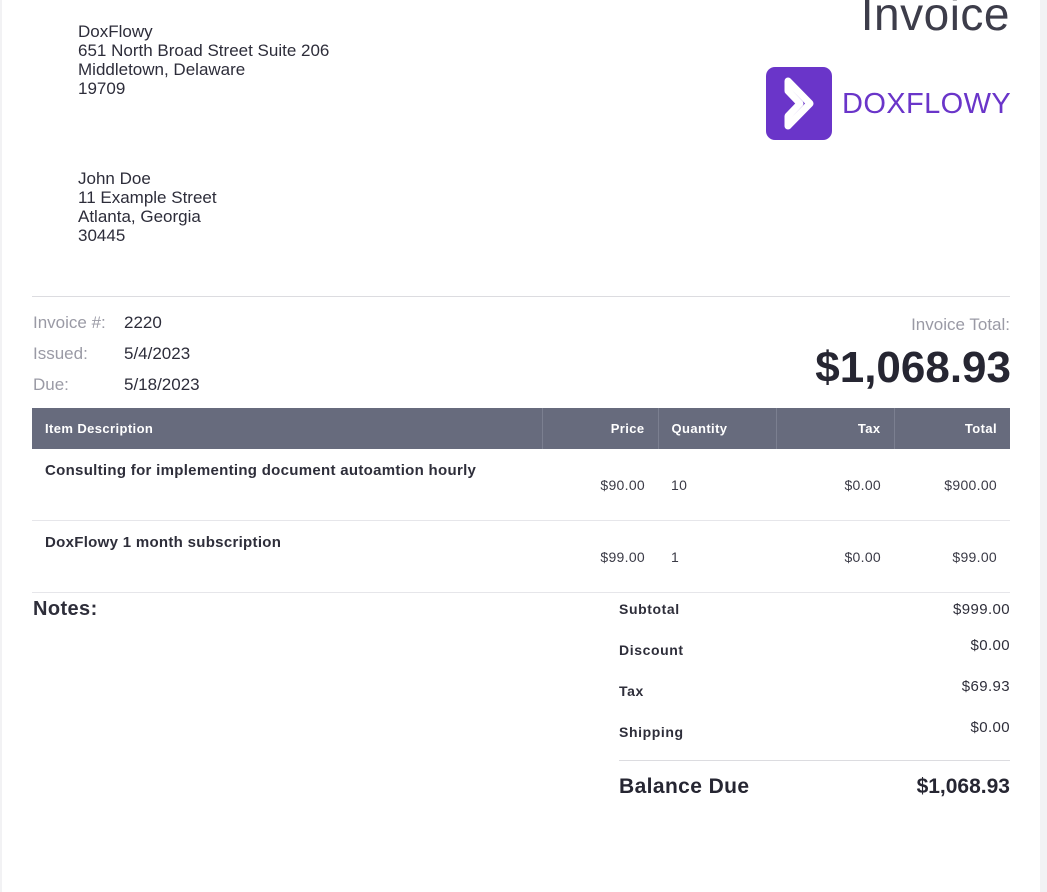 This screenshot has height=892, width=1047. I want to click on subtotal-row: Subtotal $999.00, so click(814, 617).